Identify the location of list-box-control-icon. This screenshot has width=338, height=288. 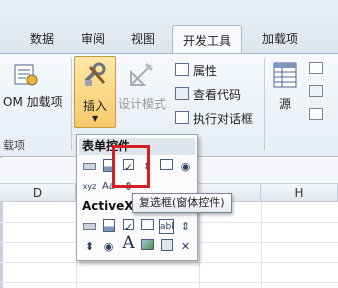
(166, 166).